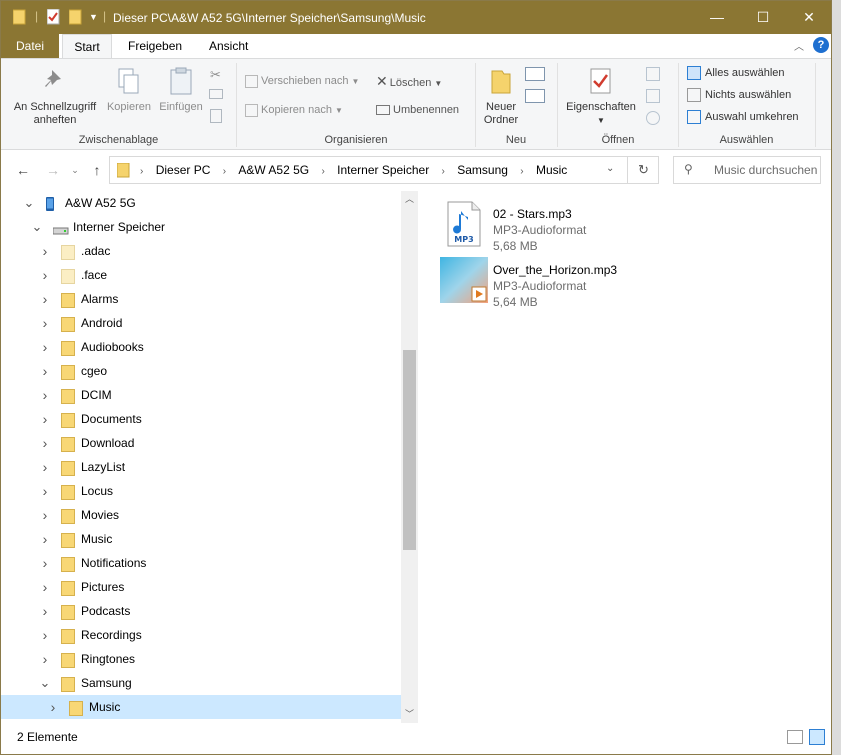 Image resolution: width=841 pixels, height=755 pixels. What do you see at coordinates (155, 46) in the screenshot?
I see `tab-freigeben: Freigeben` at bounding box center [155, 46].